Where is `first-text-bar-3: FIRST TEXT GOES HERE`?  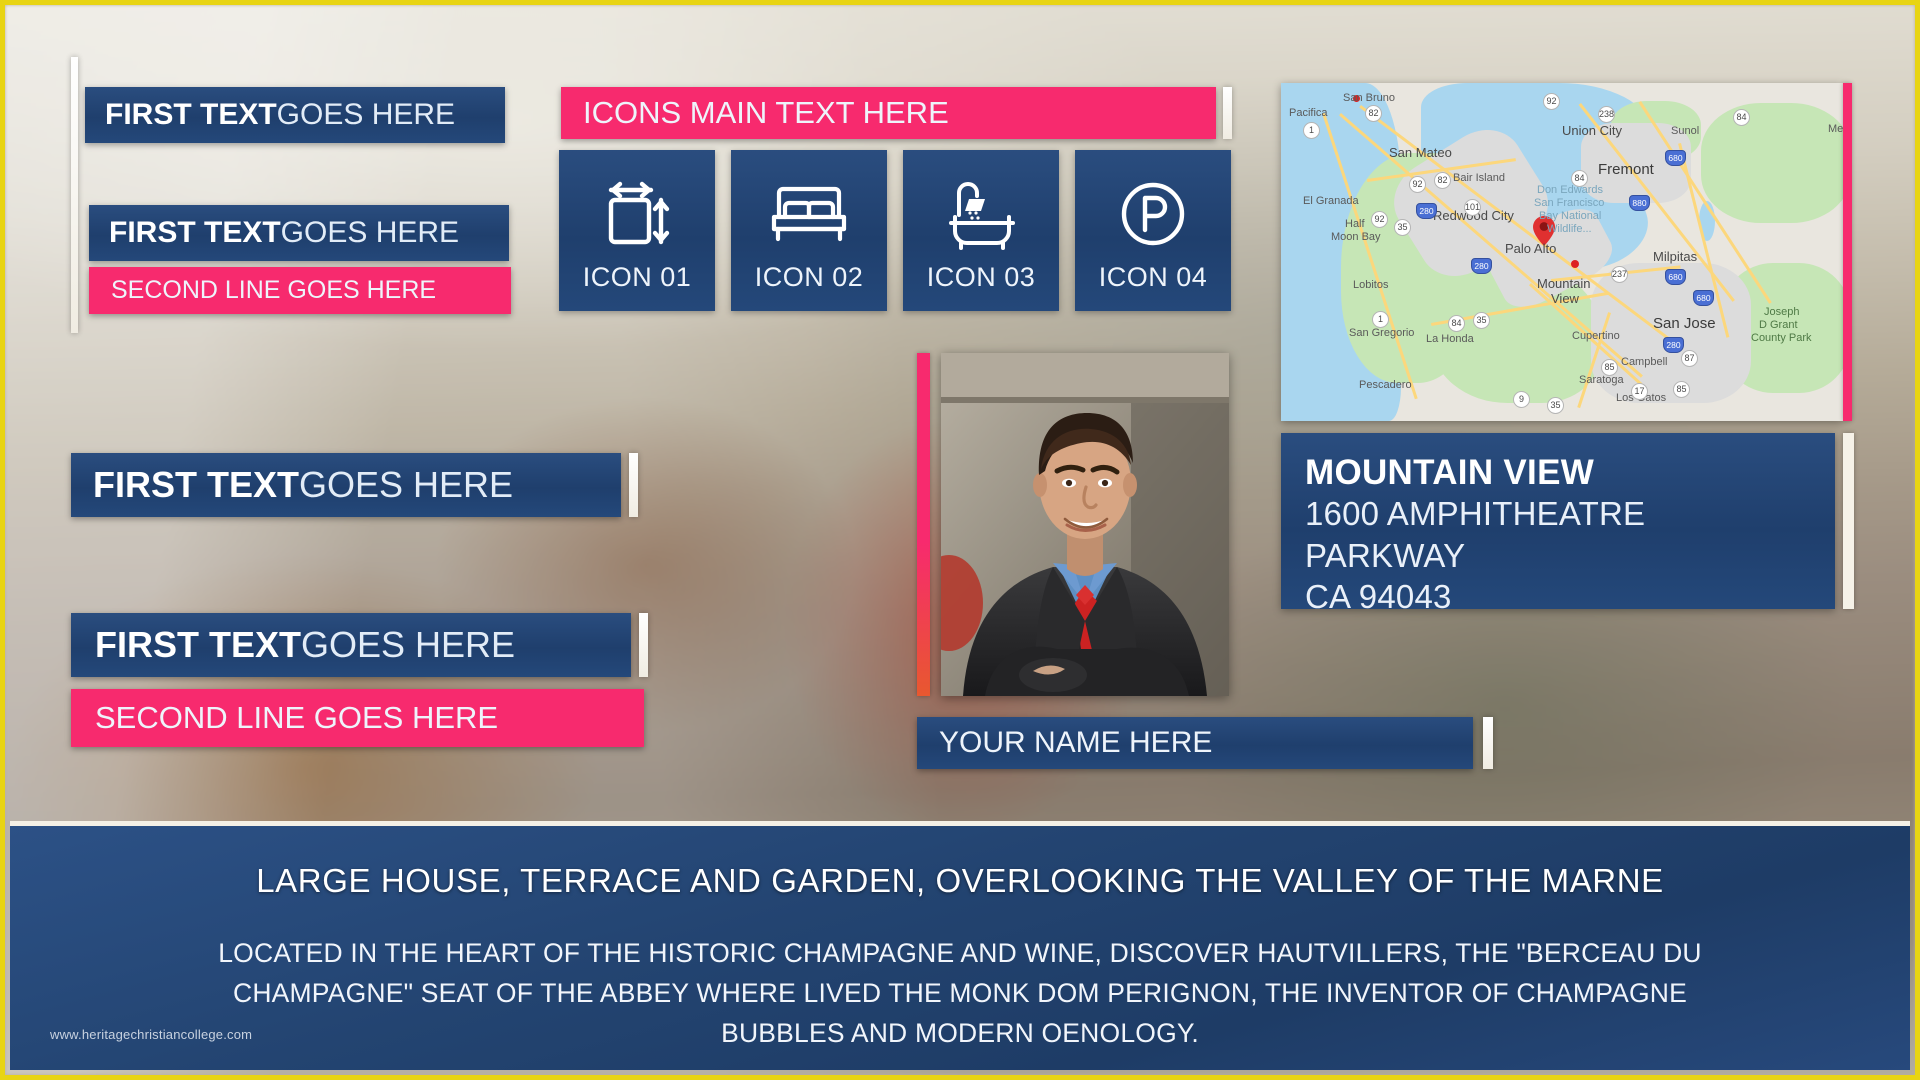 first-text-bar-3: FIRST TEXT GOES HERE is located at coordinates (346, 485).